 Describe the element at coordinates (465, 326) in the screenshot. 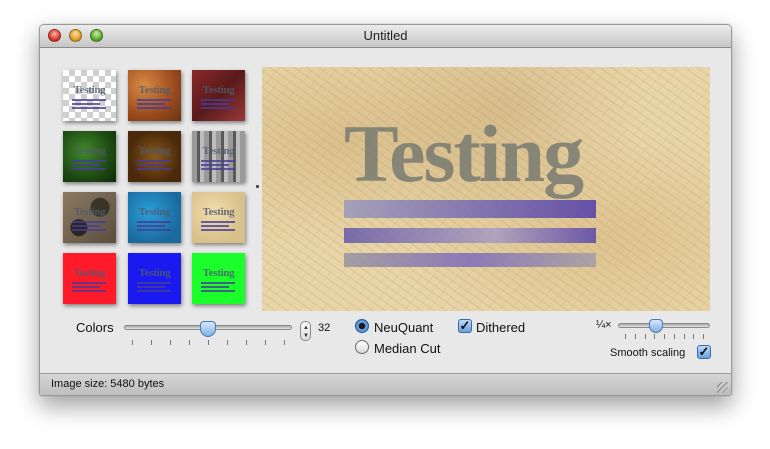

I see `dithered-checkbox: ✓` at that location.